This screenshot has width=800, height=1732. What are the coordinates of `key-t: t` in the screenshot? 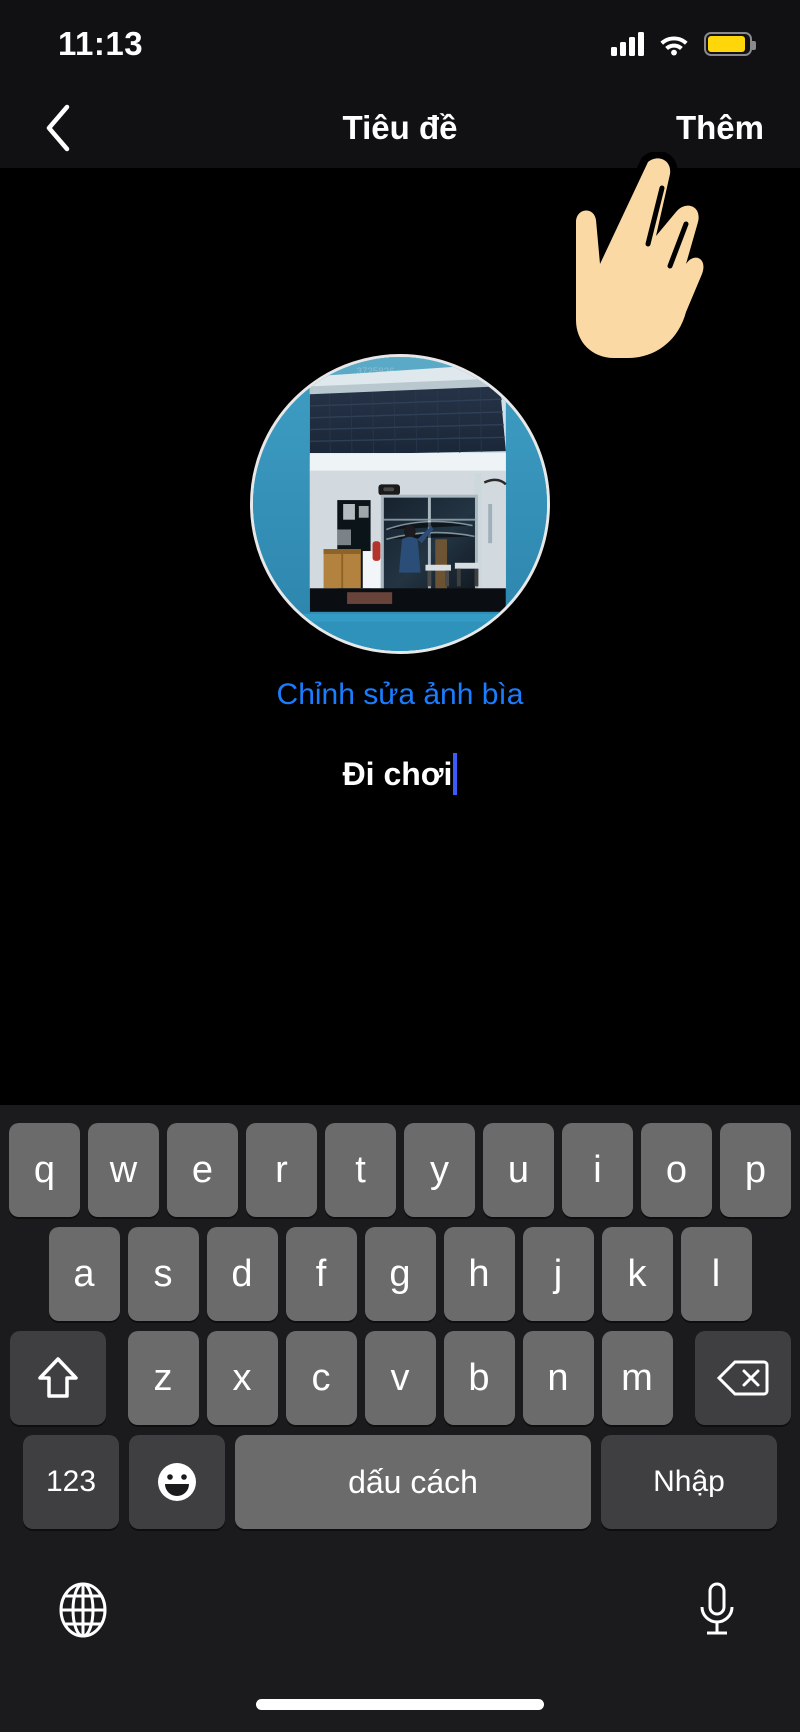 It's located at (360, 1170).